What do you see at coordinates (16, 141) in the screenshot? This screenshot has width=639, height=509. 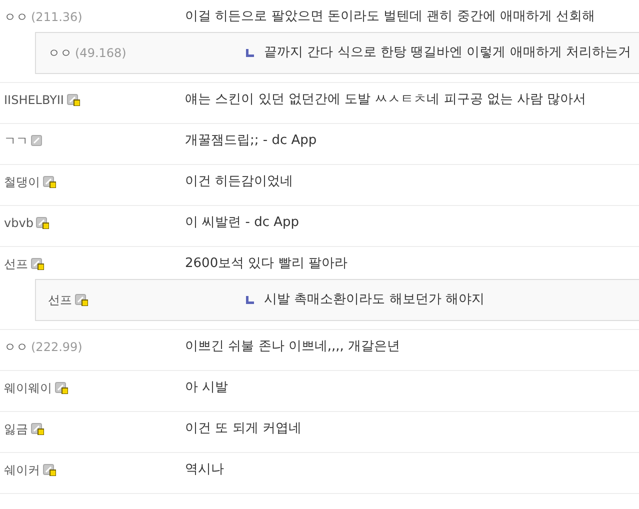 I see `nickname: ㄱㄱ` at bounding box center [16, 141].